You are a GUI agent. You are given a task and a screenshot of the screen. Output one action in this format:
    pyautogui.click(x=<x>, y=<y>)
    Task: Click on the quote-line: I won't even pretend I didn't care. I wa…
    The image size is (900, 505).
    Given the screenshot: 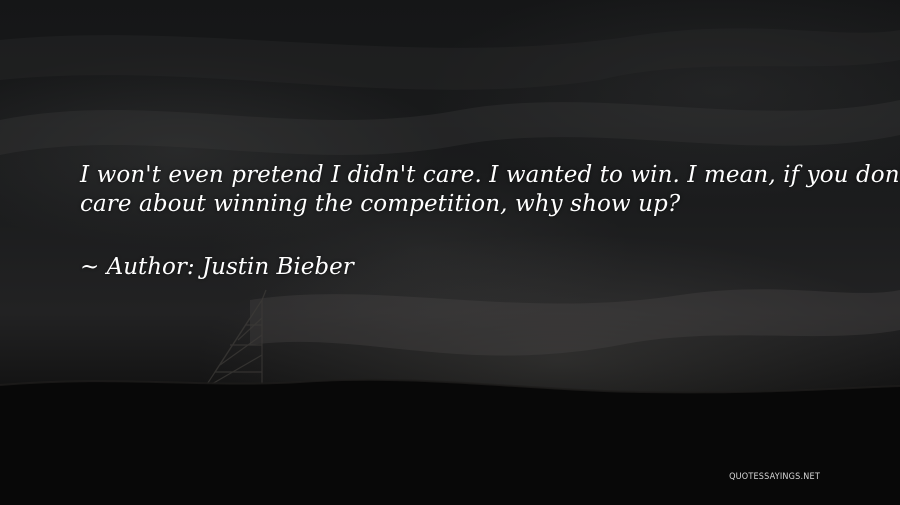 What is the action you would take?
    pyautogui.click(x=490, y=175)
    